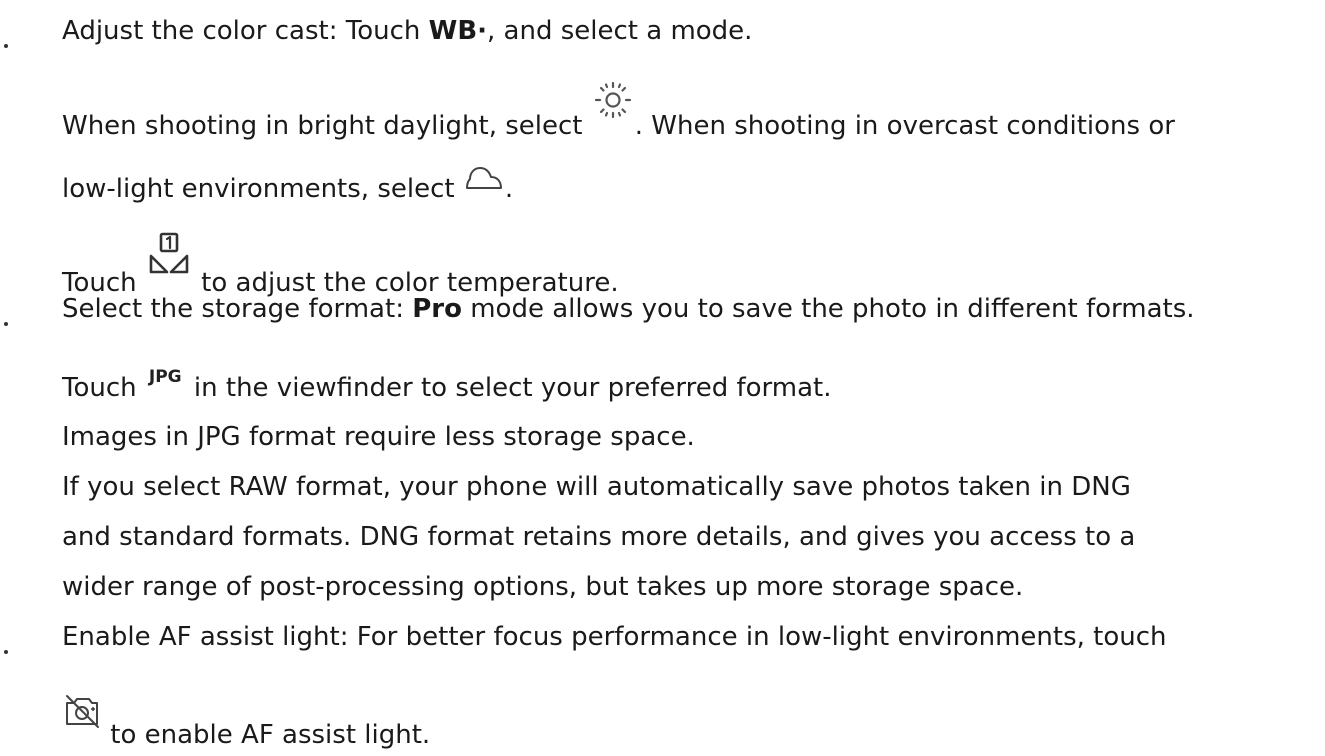  I want to click on color-temperature-icon, so click(169, 253).